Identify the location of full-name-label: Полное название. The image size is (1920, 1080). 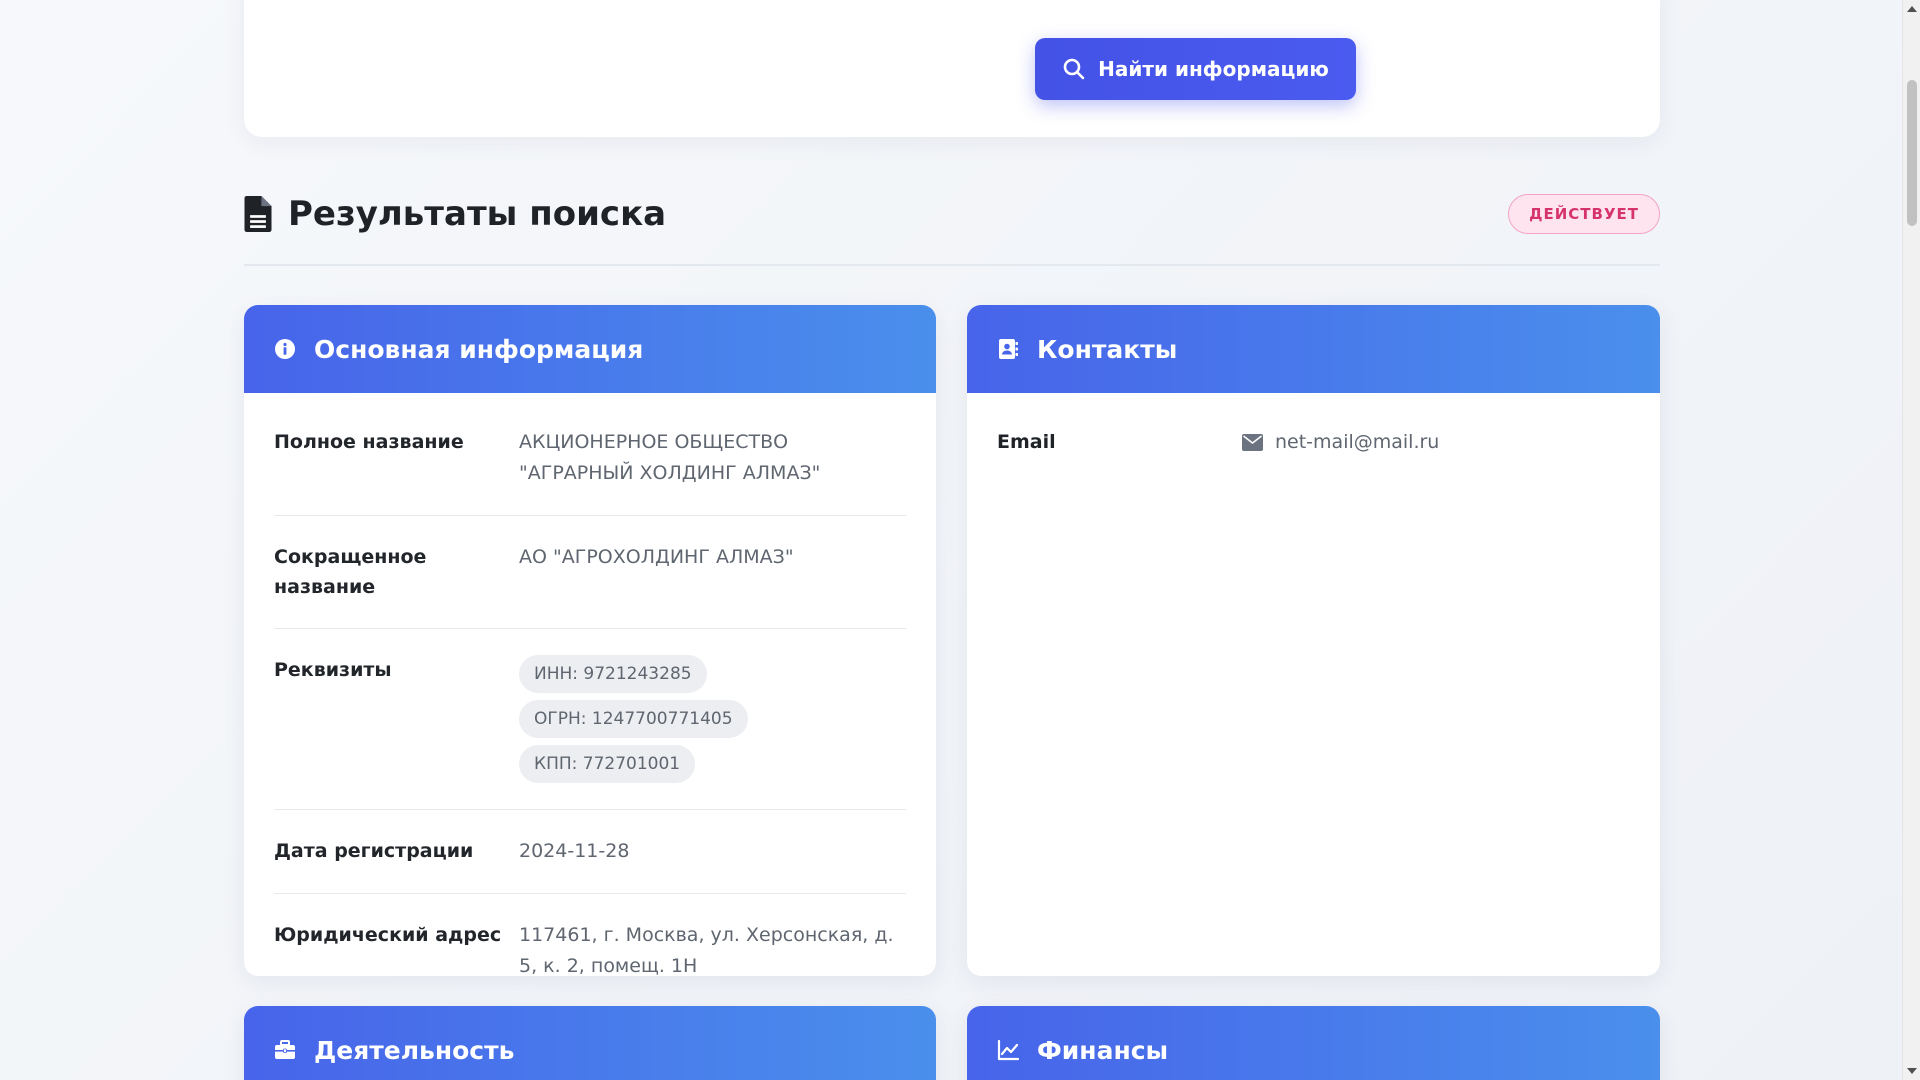
(369, 442).